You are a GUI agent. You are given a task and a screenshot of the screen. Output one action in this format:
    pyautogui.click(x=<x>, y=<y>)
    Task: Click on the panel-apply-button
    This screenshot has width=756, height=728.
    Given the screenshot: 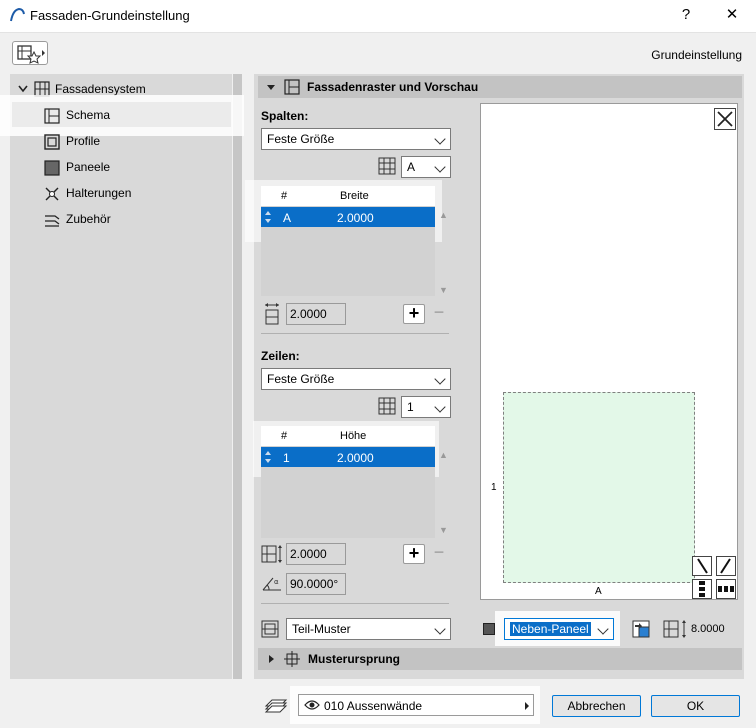 What is the action you would take?
    pyautogui.click(x=642, y=629)
    